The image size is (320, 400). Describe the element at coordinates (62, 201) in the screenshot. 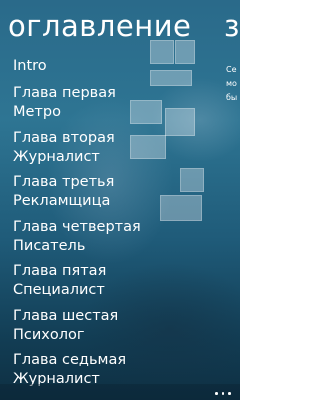

I see `toc-item-subtitle: Рекламщица` at that location.